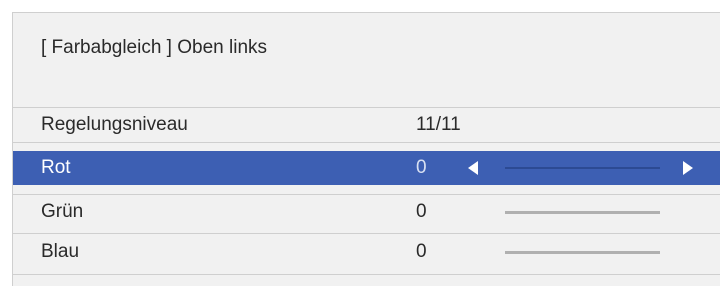  I want to click on row-label: Blau, so click(60, 251).